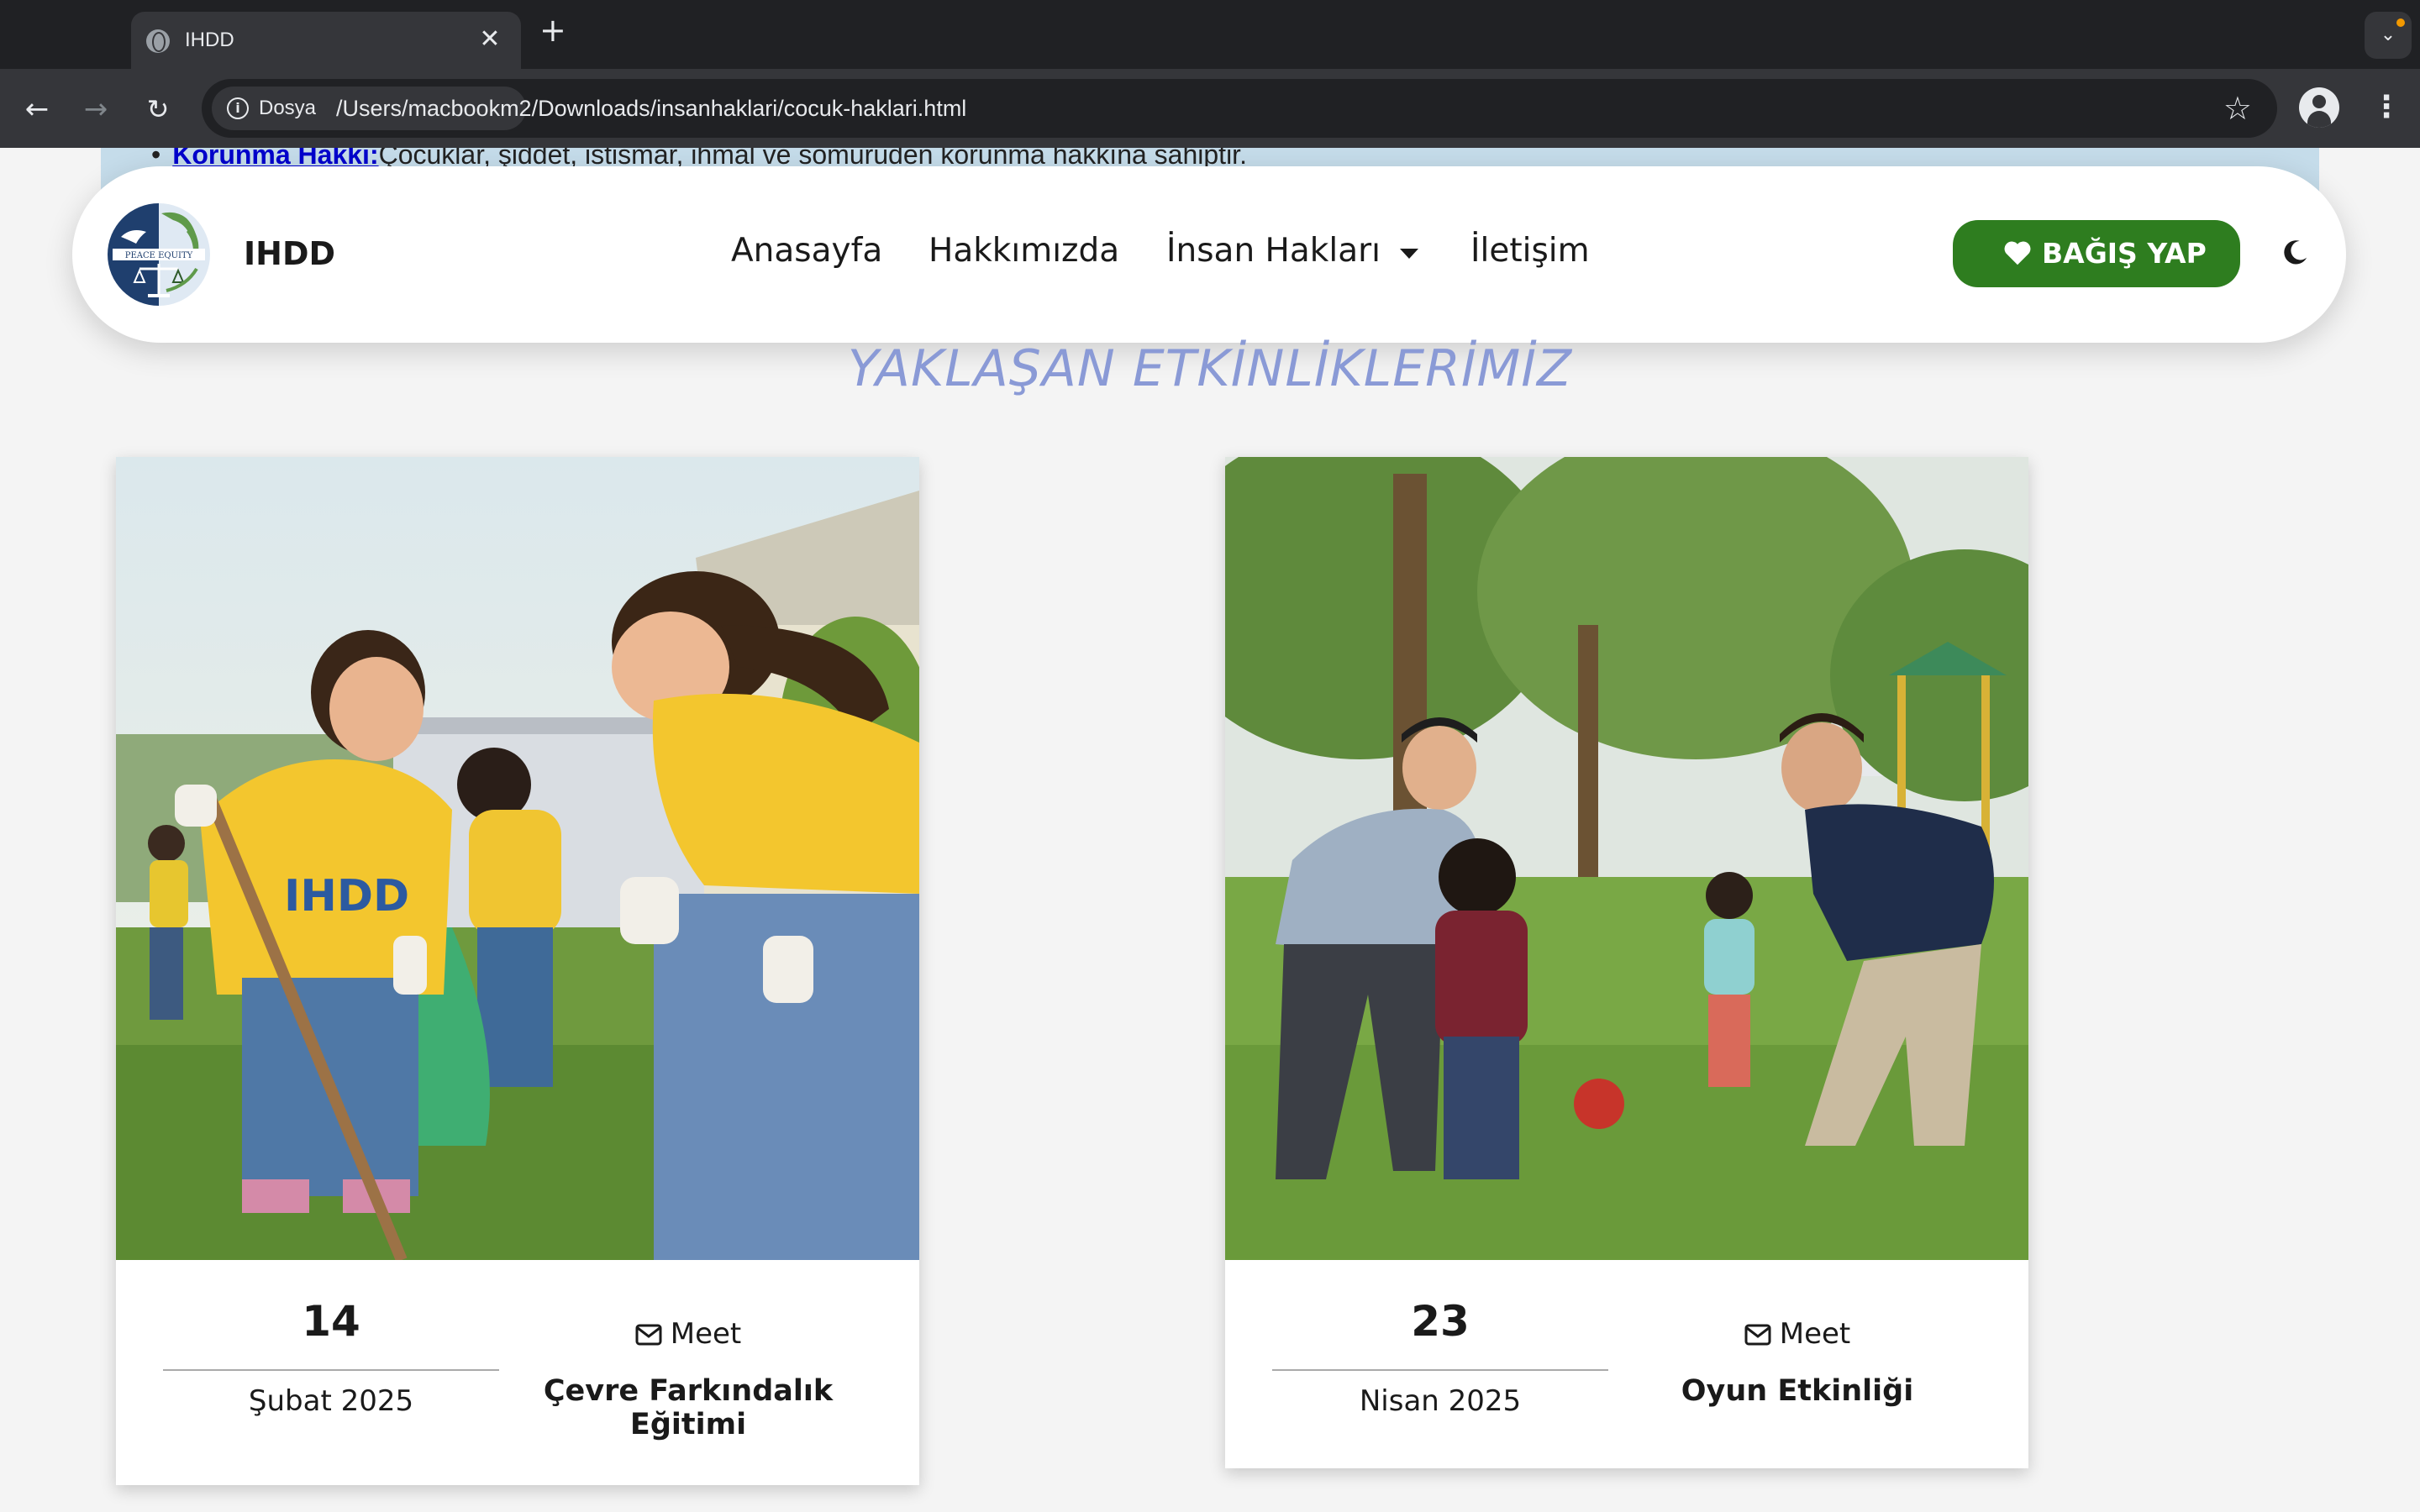  Describe the element at coordinates (1440, 1401) in the screenshot. I see `event-month-year: Nisan 2025` at that location.